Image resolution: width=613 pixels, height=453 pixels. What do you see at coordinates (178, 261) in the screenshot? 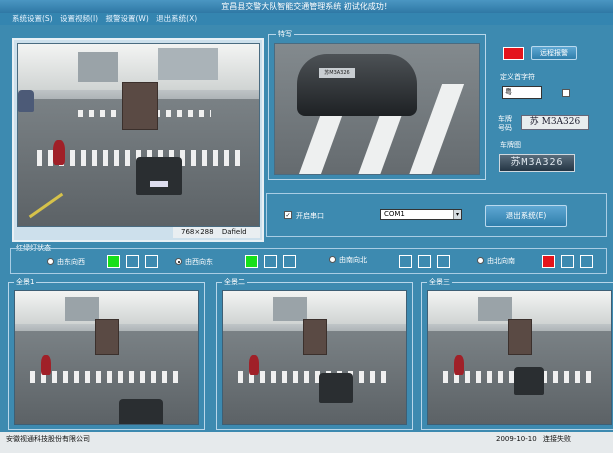
I see `radio-west-east` at bounding box center [178, 261].